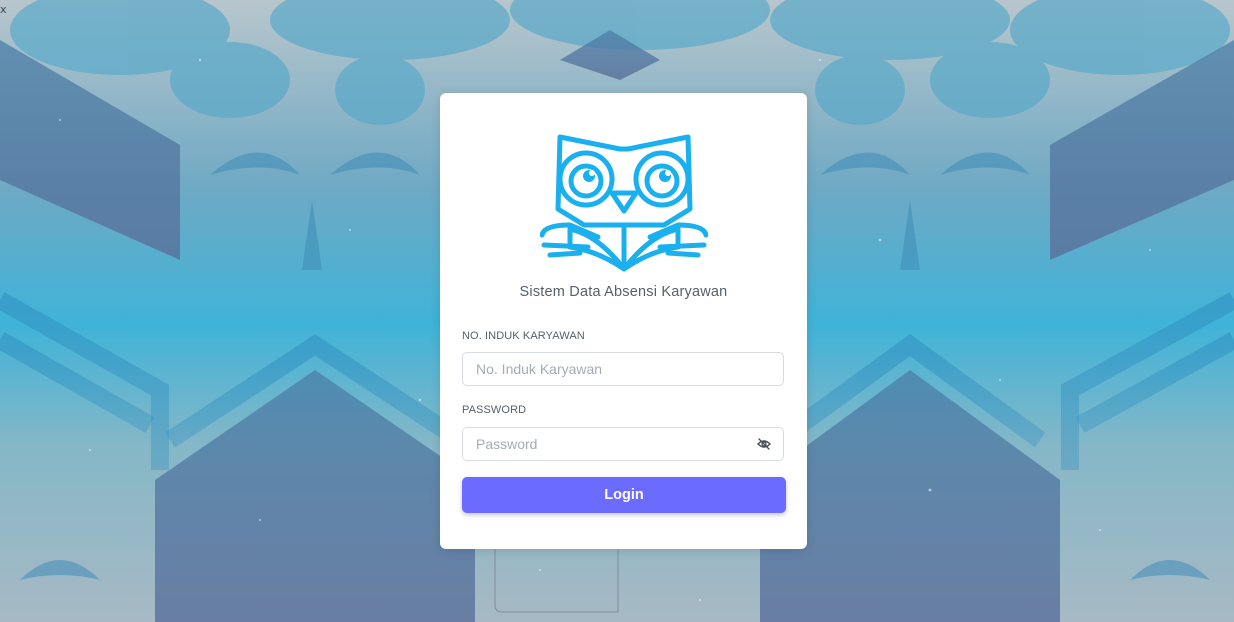 The height and width of the screenshot is (622, 1234). I want to click on password-field, so click(623, 444).